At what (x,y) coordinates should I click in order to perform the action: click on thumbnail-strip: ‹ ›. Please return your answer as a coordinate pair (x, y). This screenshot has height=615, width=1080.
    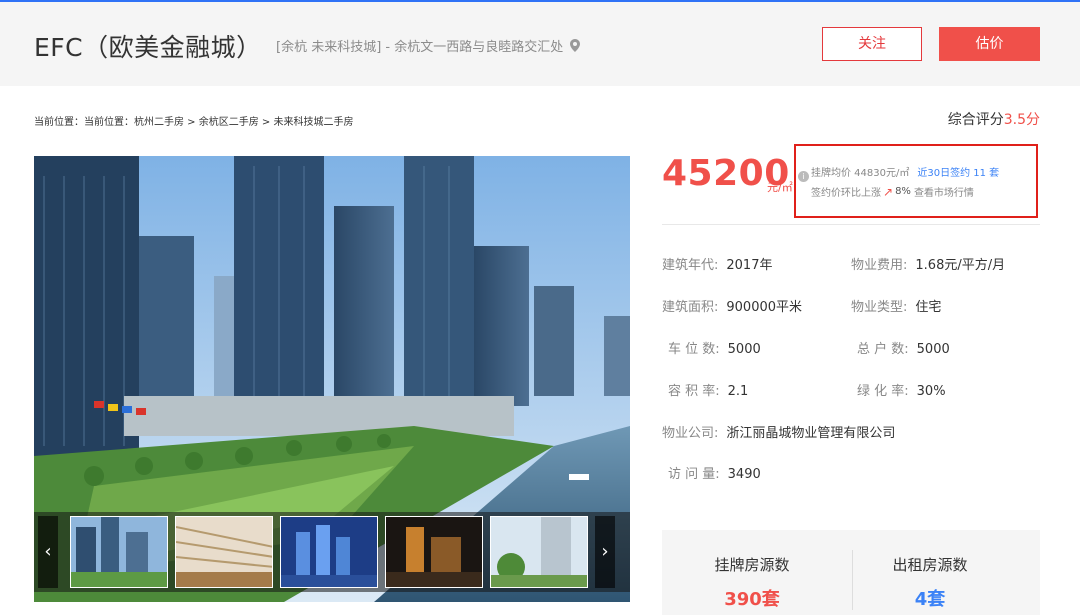
    Looking at the image, I should click on (332, 552).